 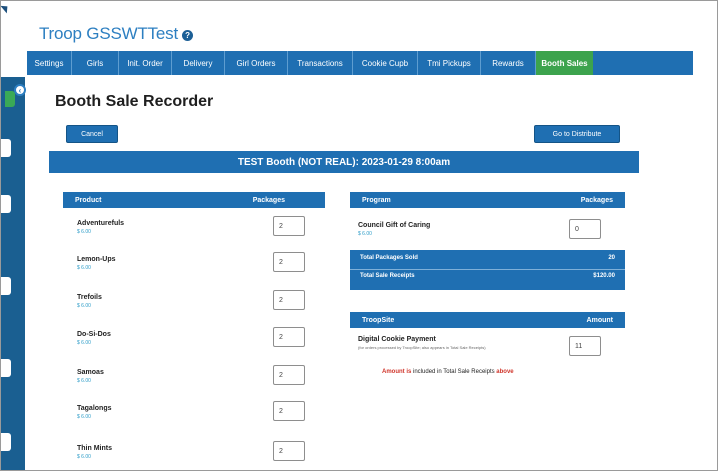 What do you see at coordinates (487, 228) in the screenshot?
I see `program-row: Council Gift of Caring $ 6.00 0` at bounding box center [487, 228].